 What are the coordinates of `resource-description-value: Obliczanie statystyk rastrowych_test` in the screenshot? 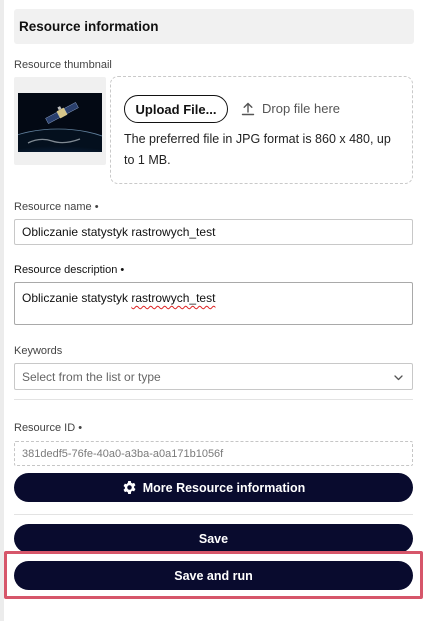 It's located at (119, 298).